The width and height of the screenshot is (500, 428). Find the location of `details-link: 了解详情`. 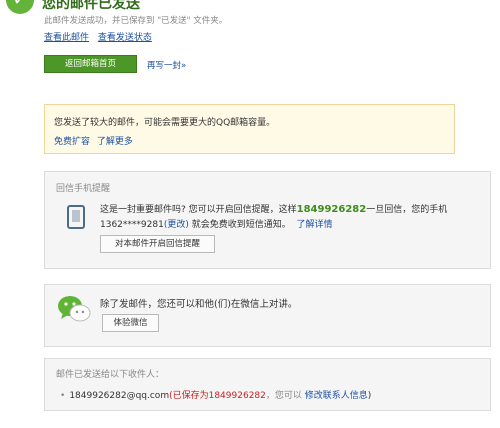

details-link: 了解详情 is located at coordinates (314, 225).